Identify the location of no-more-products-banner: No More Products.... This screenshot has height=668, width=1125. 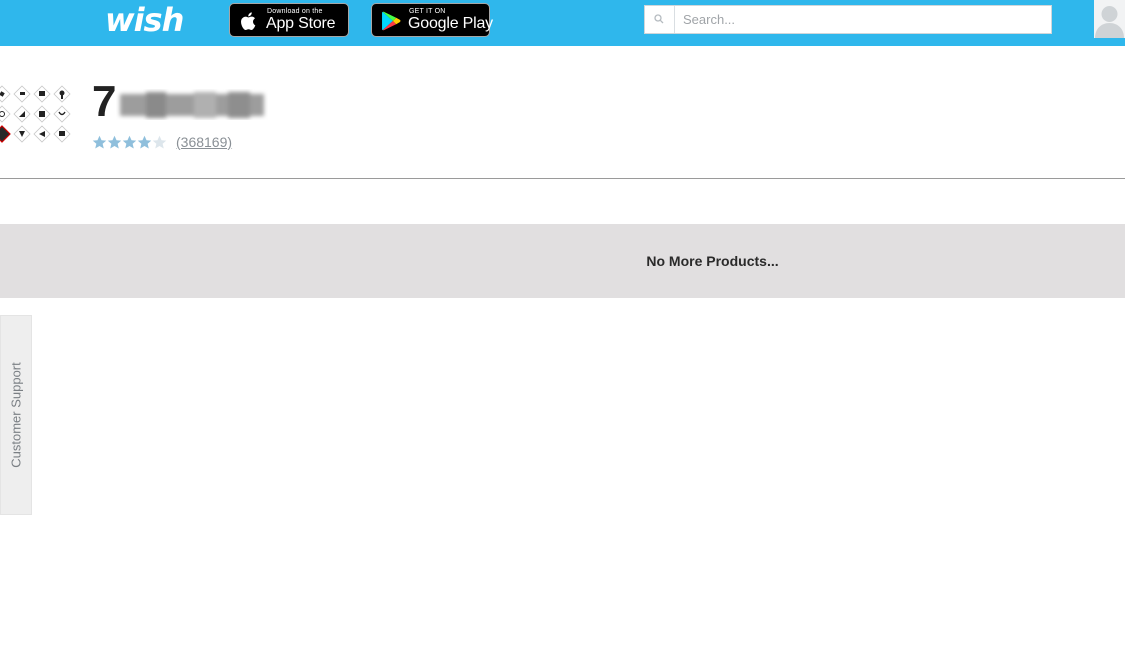
(562, 261).